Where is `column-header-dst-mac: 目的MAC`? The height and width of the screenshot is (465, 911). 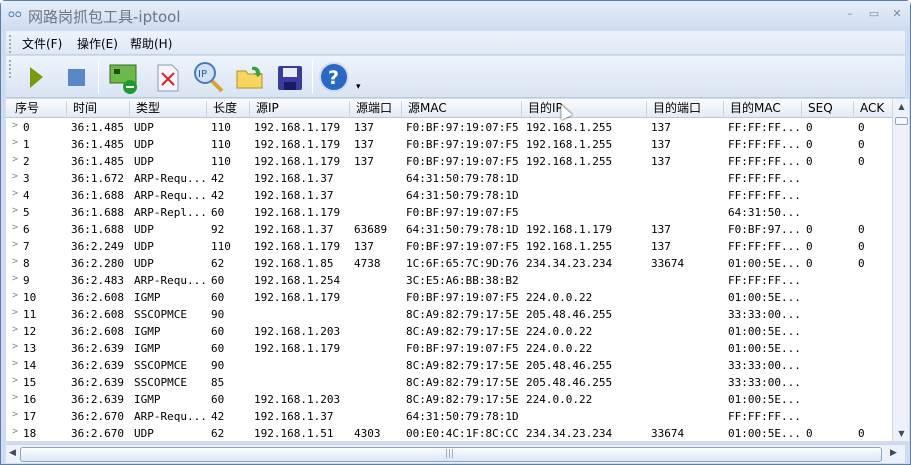
column-header-dst-mac: 目的MAC is located at coordinates (752, 108).